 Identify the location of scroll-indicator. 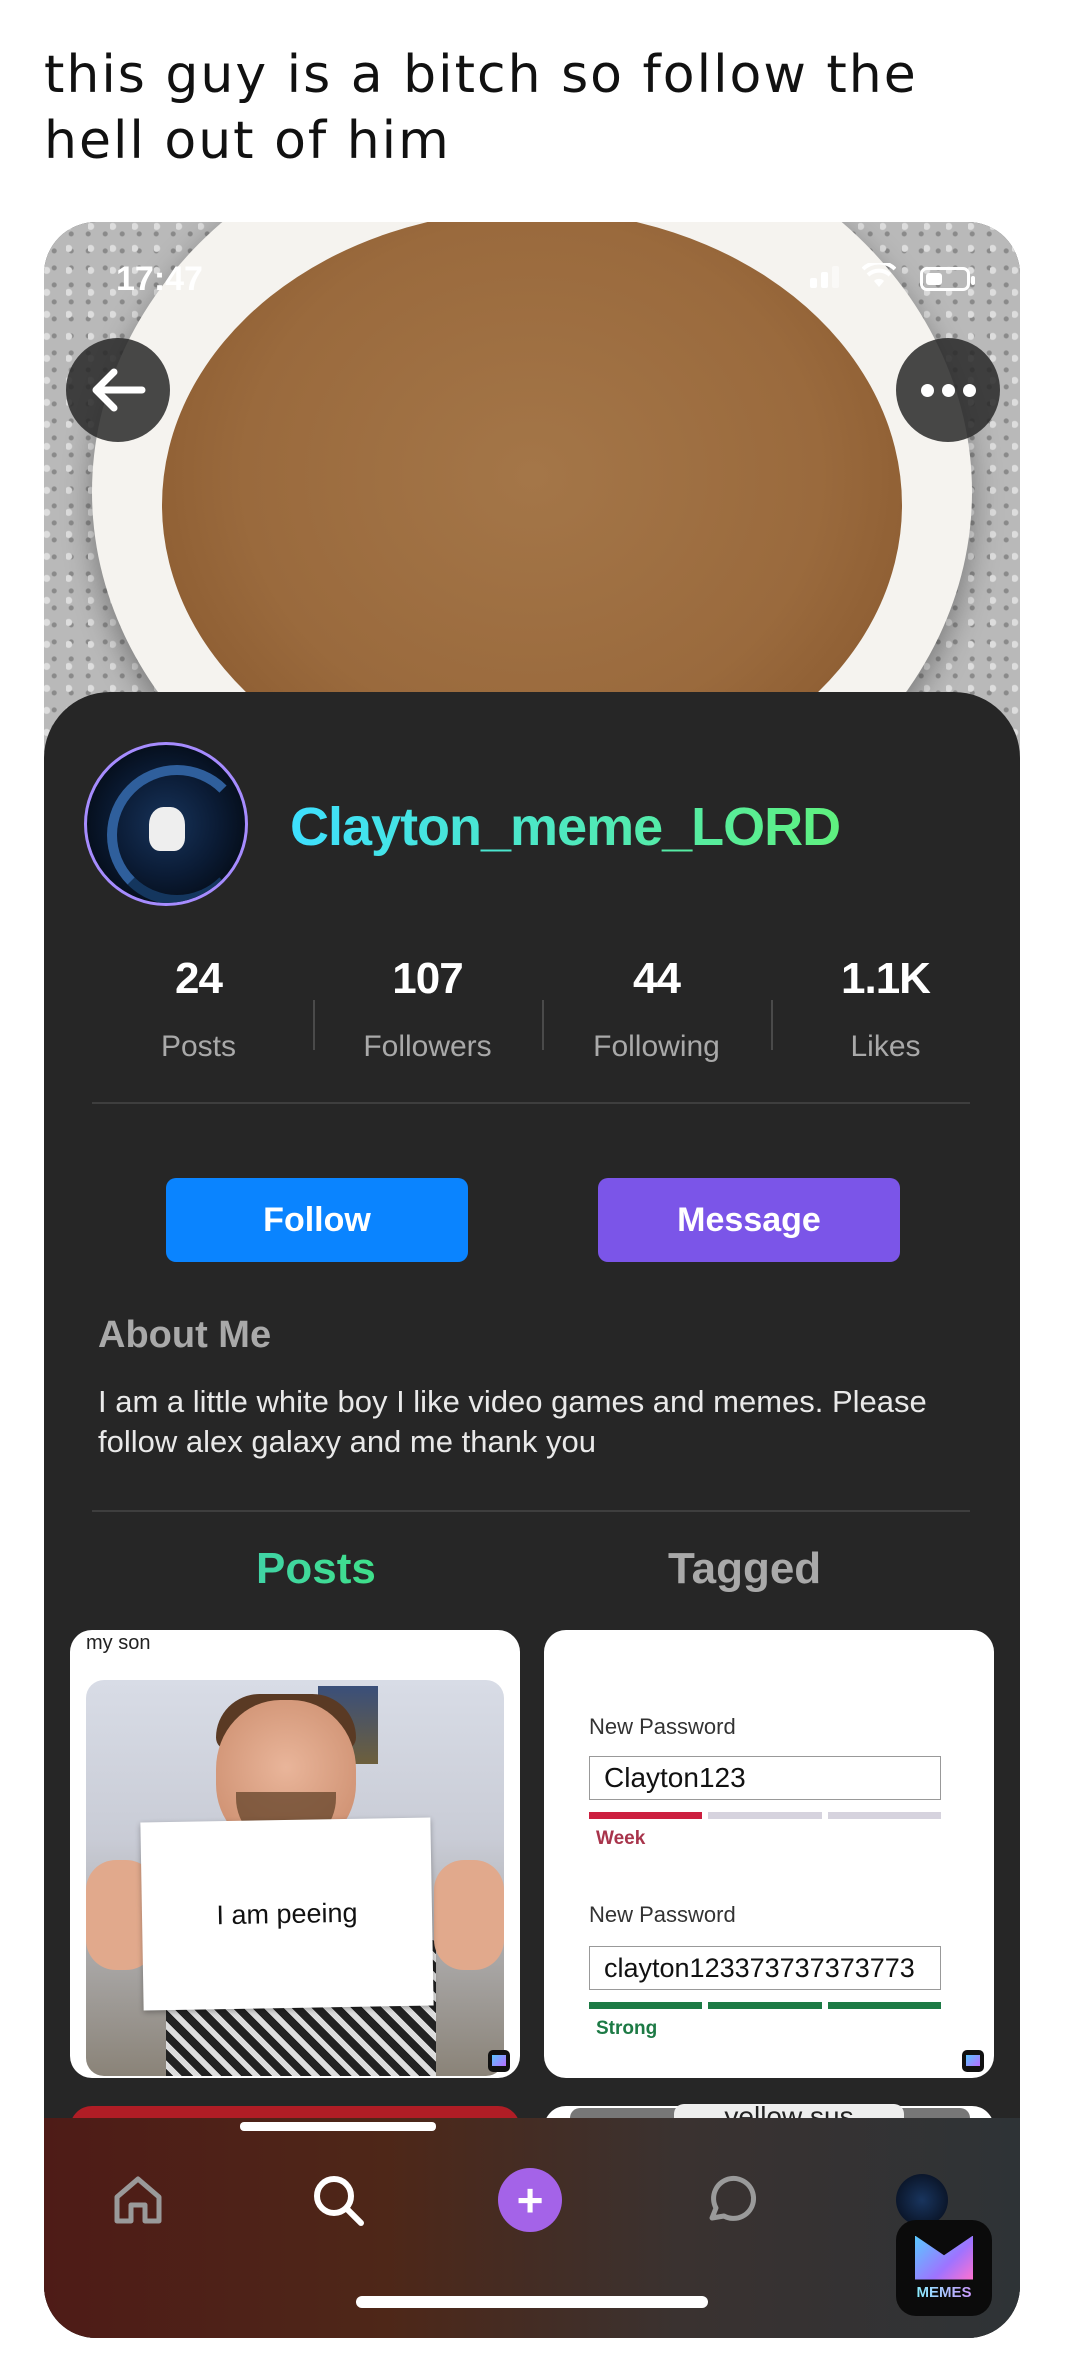
(338, 2126).